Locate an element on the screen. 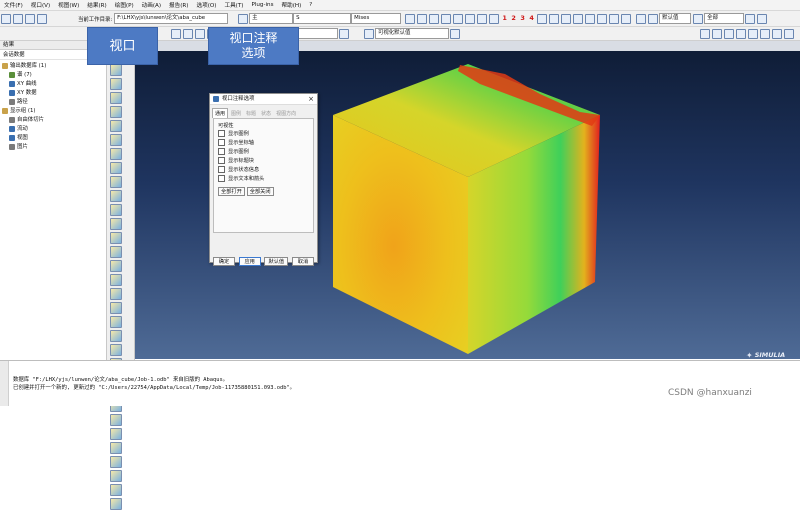 This screenshot has width=800, height=510. menu-whats-this: ? is located at coordinates (310, 5).